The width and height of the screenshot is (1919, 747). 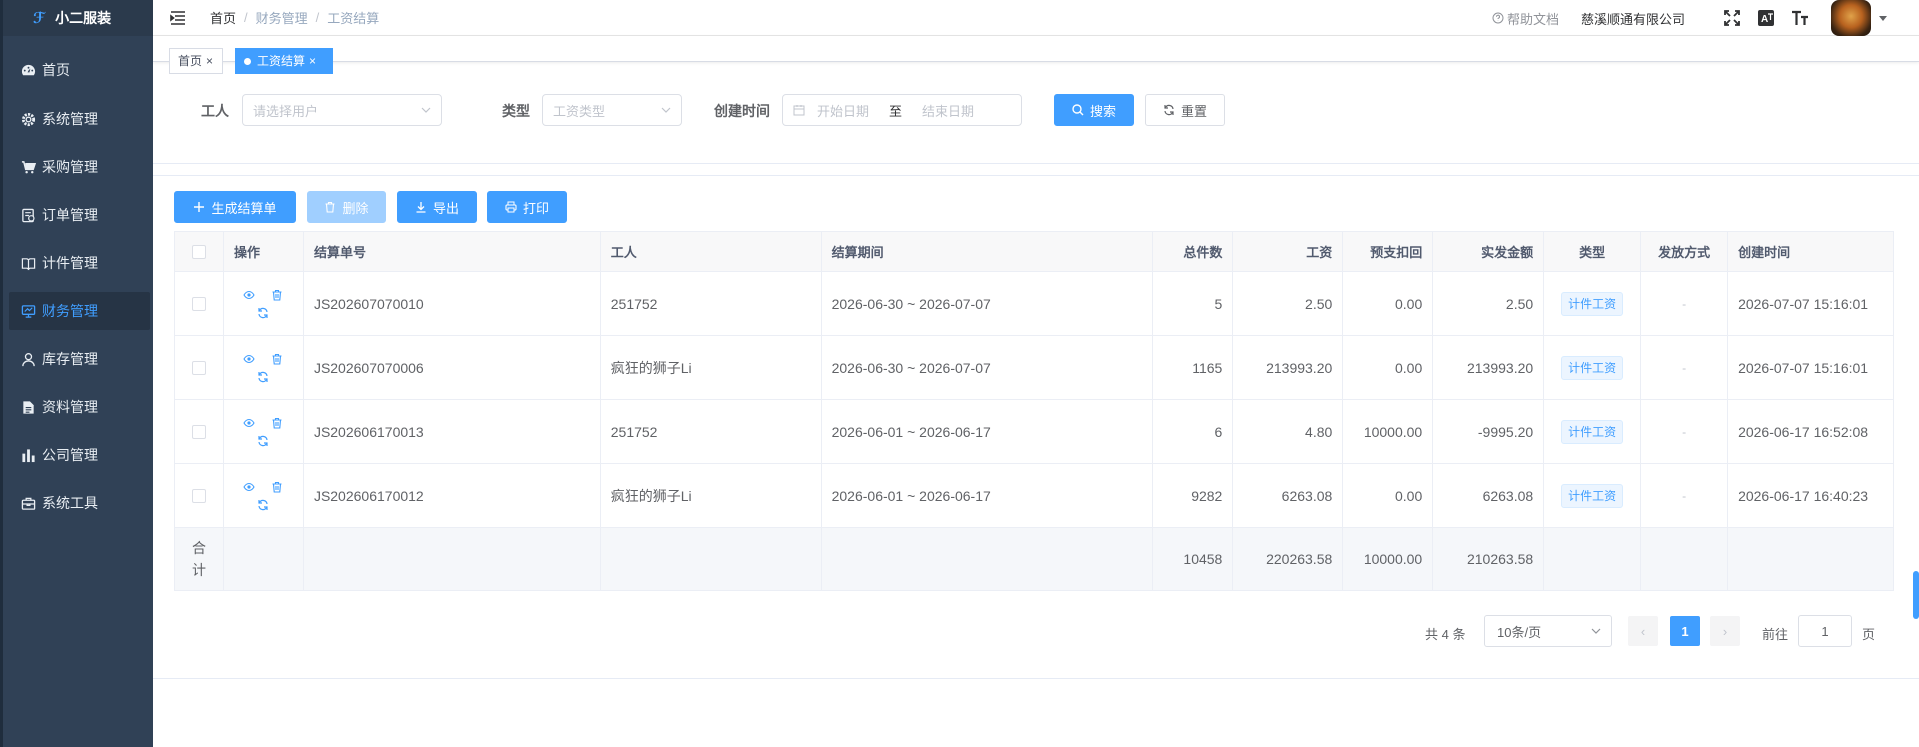 What do you see at coordinates (1445, 634) in the screenshot?
I see `pagination-total: 共 4 条` at bounding box center [1445, 634].